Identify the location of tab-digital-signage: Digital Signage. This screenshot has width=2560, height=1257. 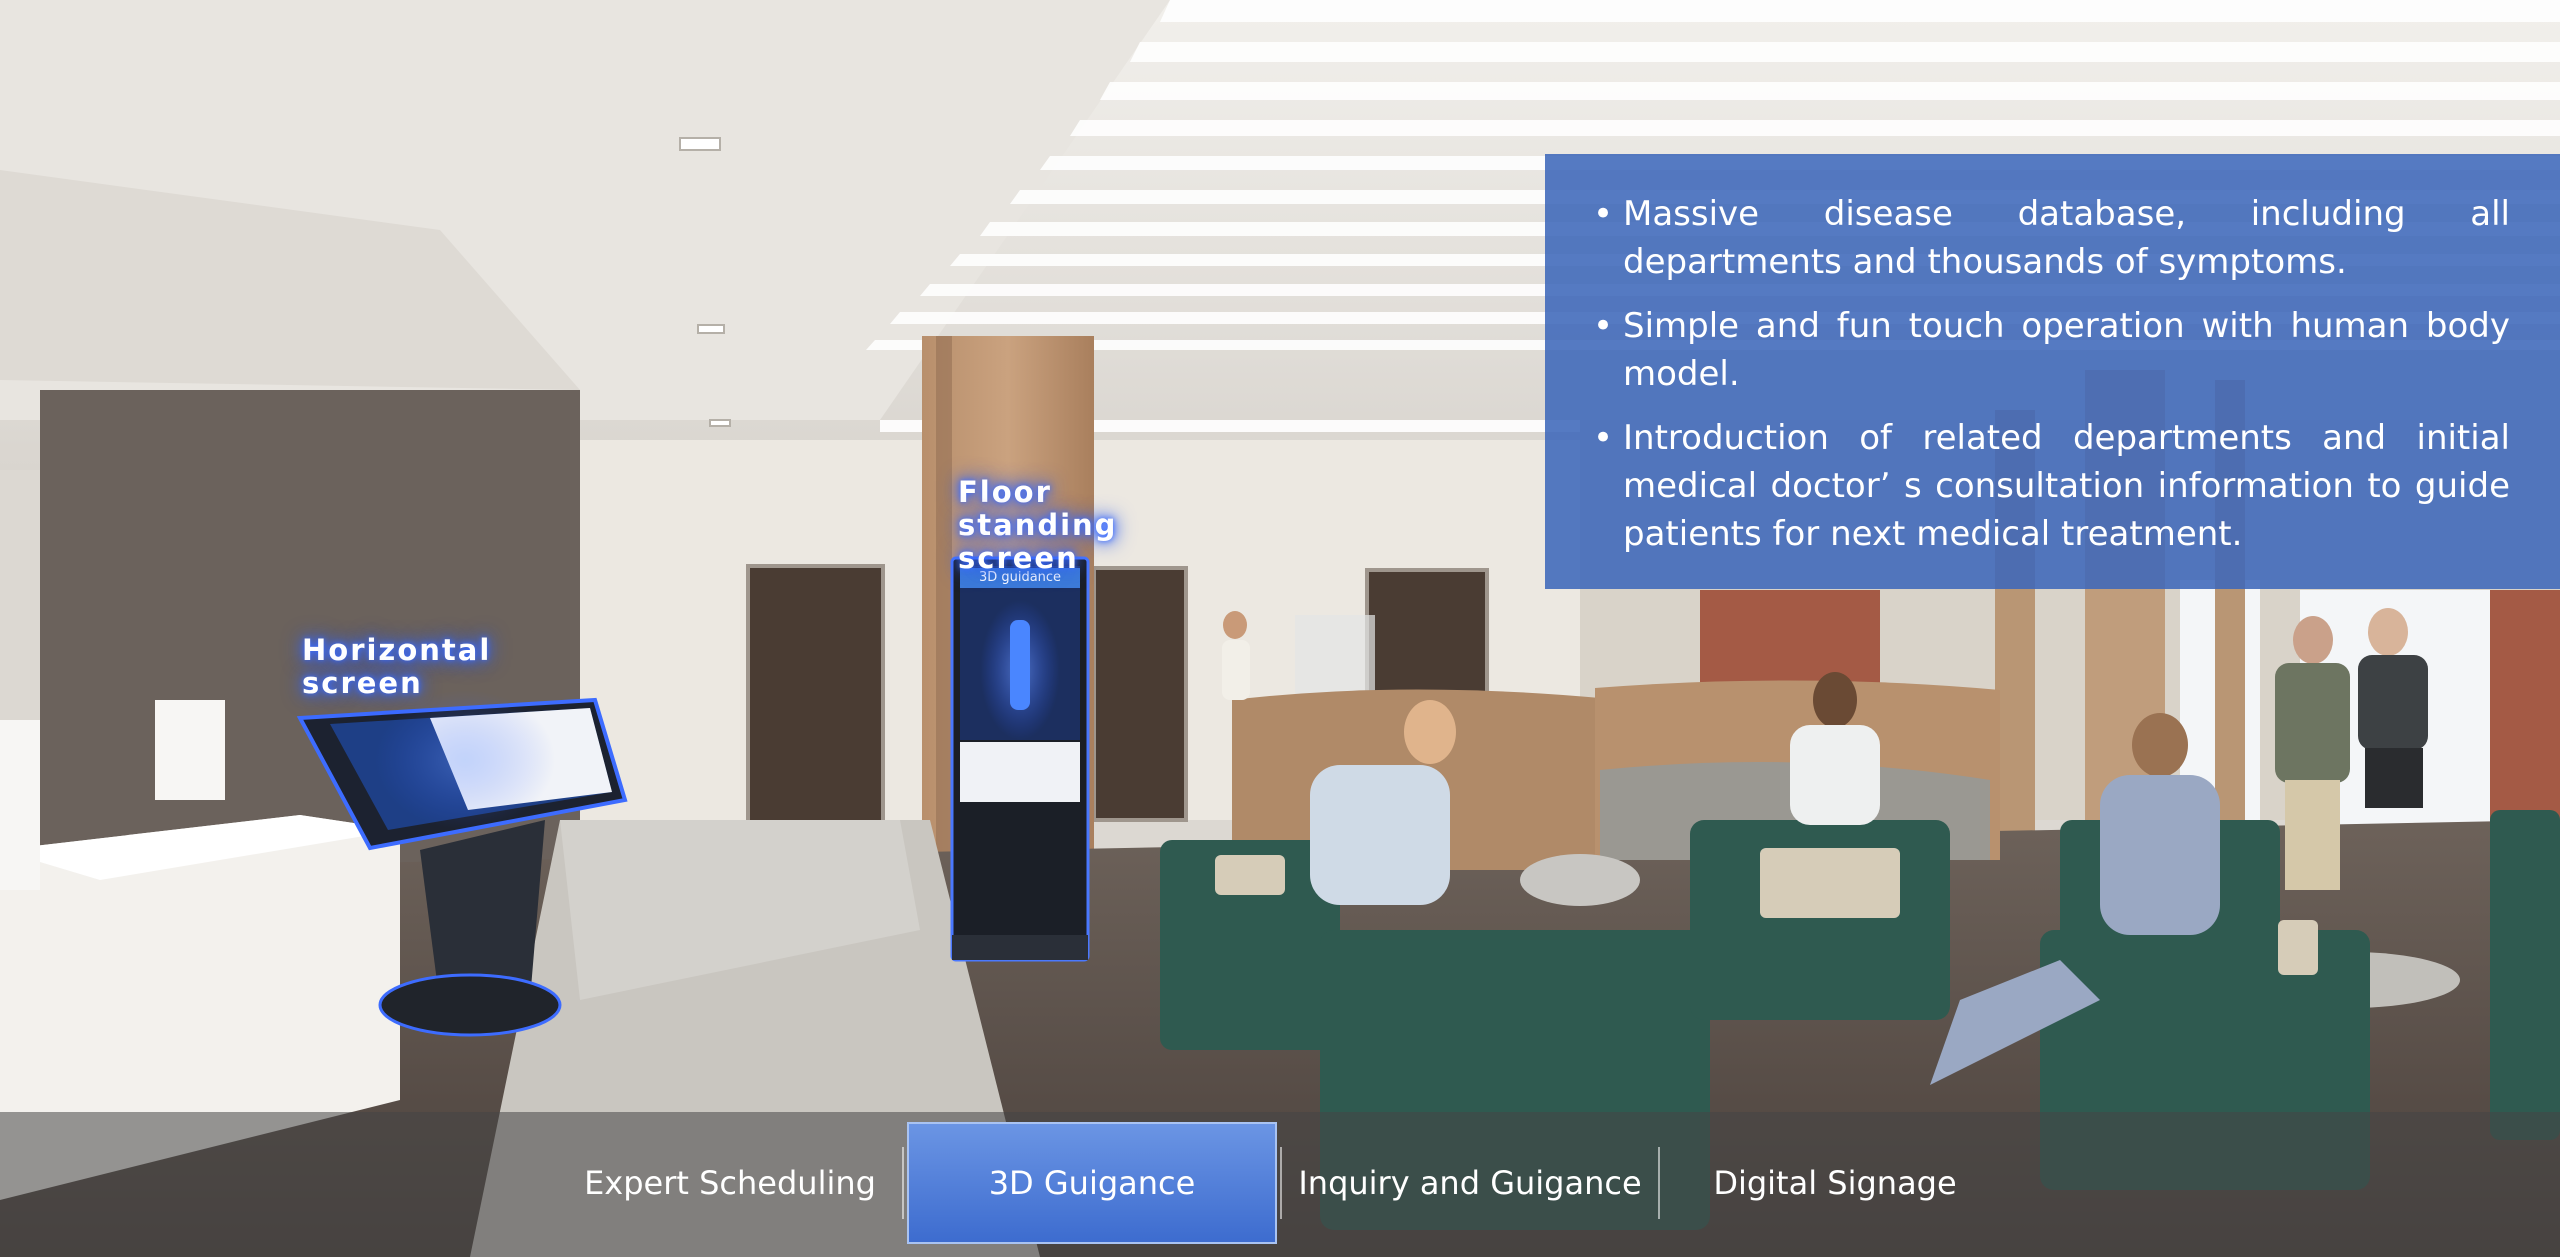
(1835, 1183).